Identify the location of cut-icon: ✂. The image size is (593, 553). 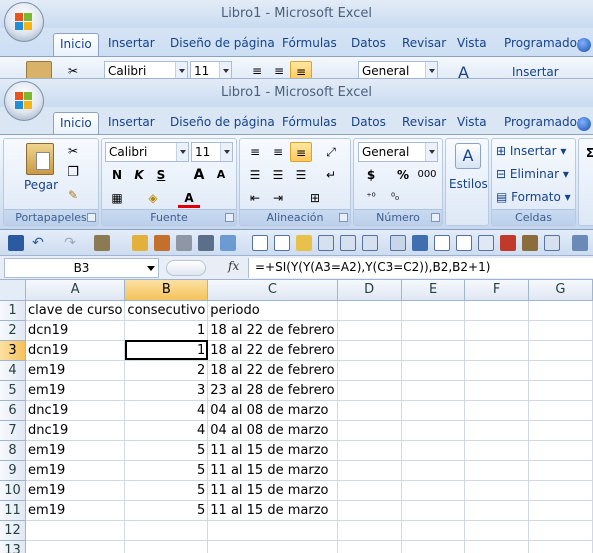
(73, 151).